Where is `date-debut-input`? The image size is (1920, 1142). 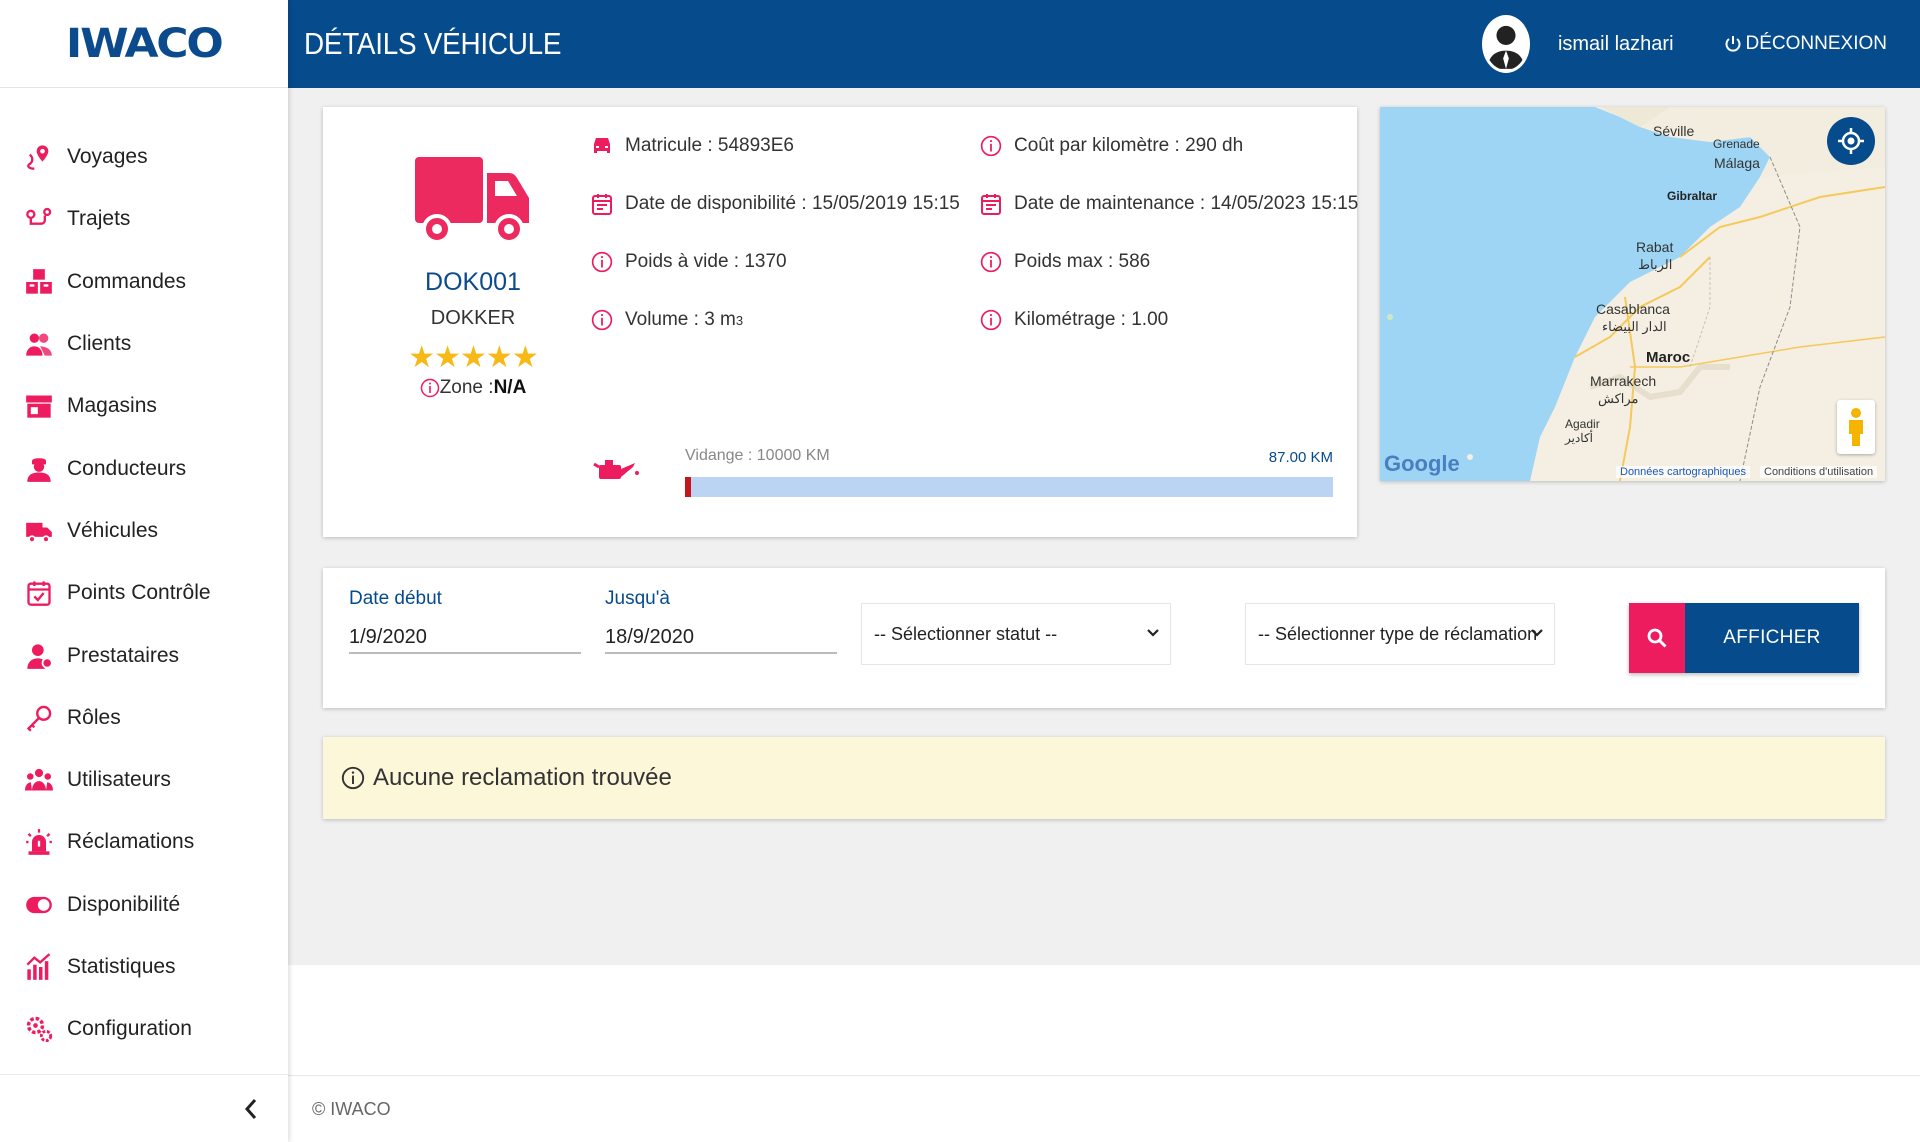
date-debut-input is located at coordinates (465, 638).